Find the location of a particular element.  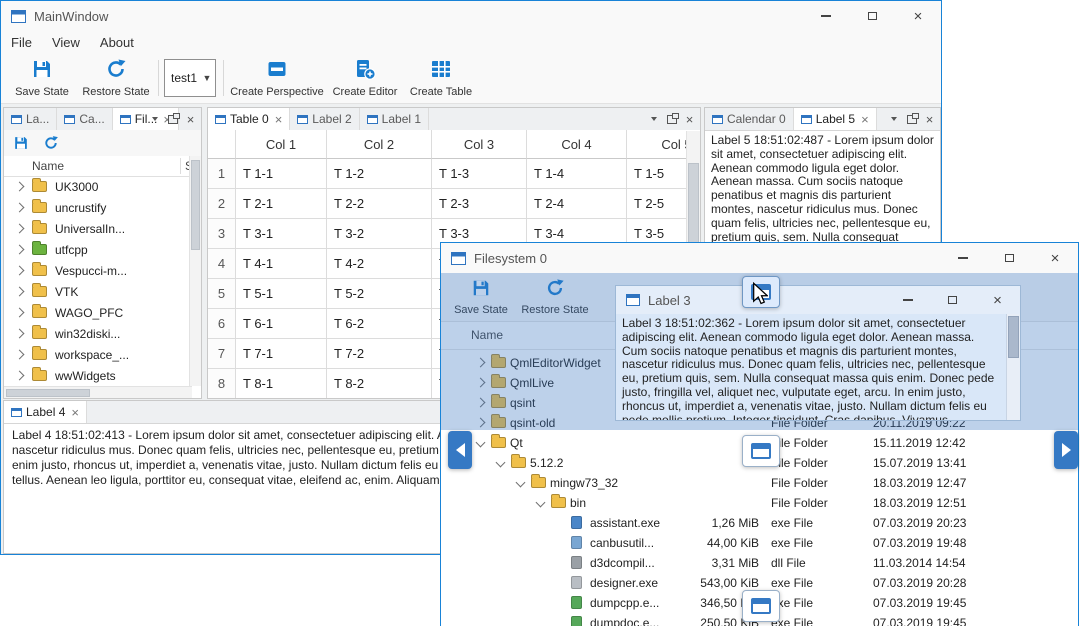

perspective-combo: test1 ▼ is located at coordinates (190, 78).